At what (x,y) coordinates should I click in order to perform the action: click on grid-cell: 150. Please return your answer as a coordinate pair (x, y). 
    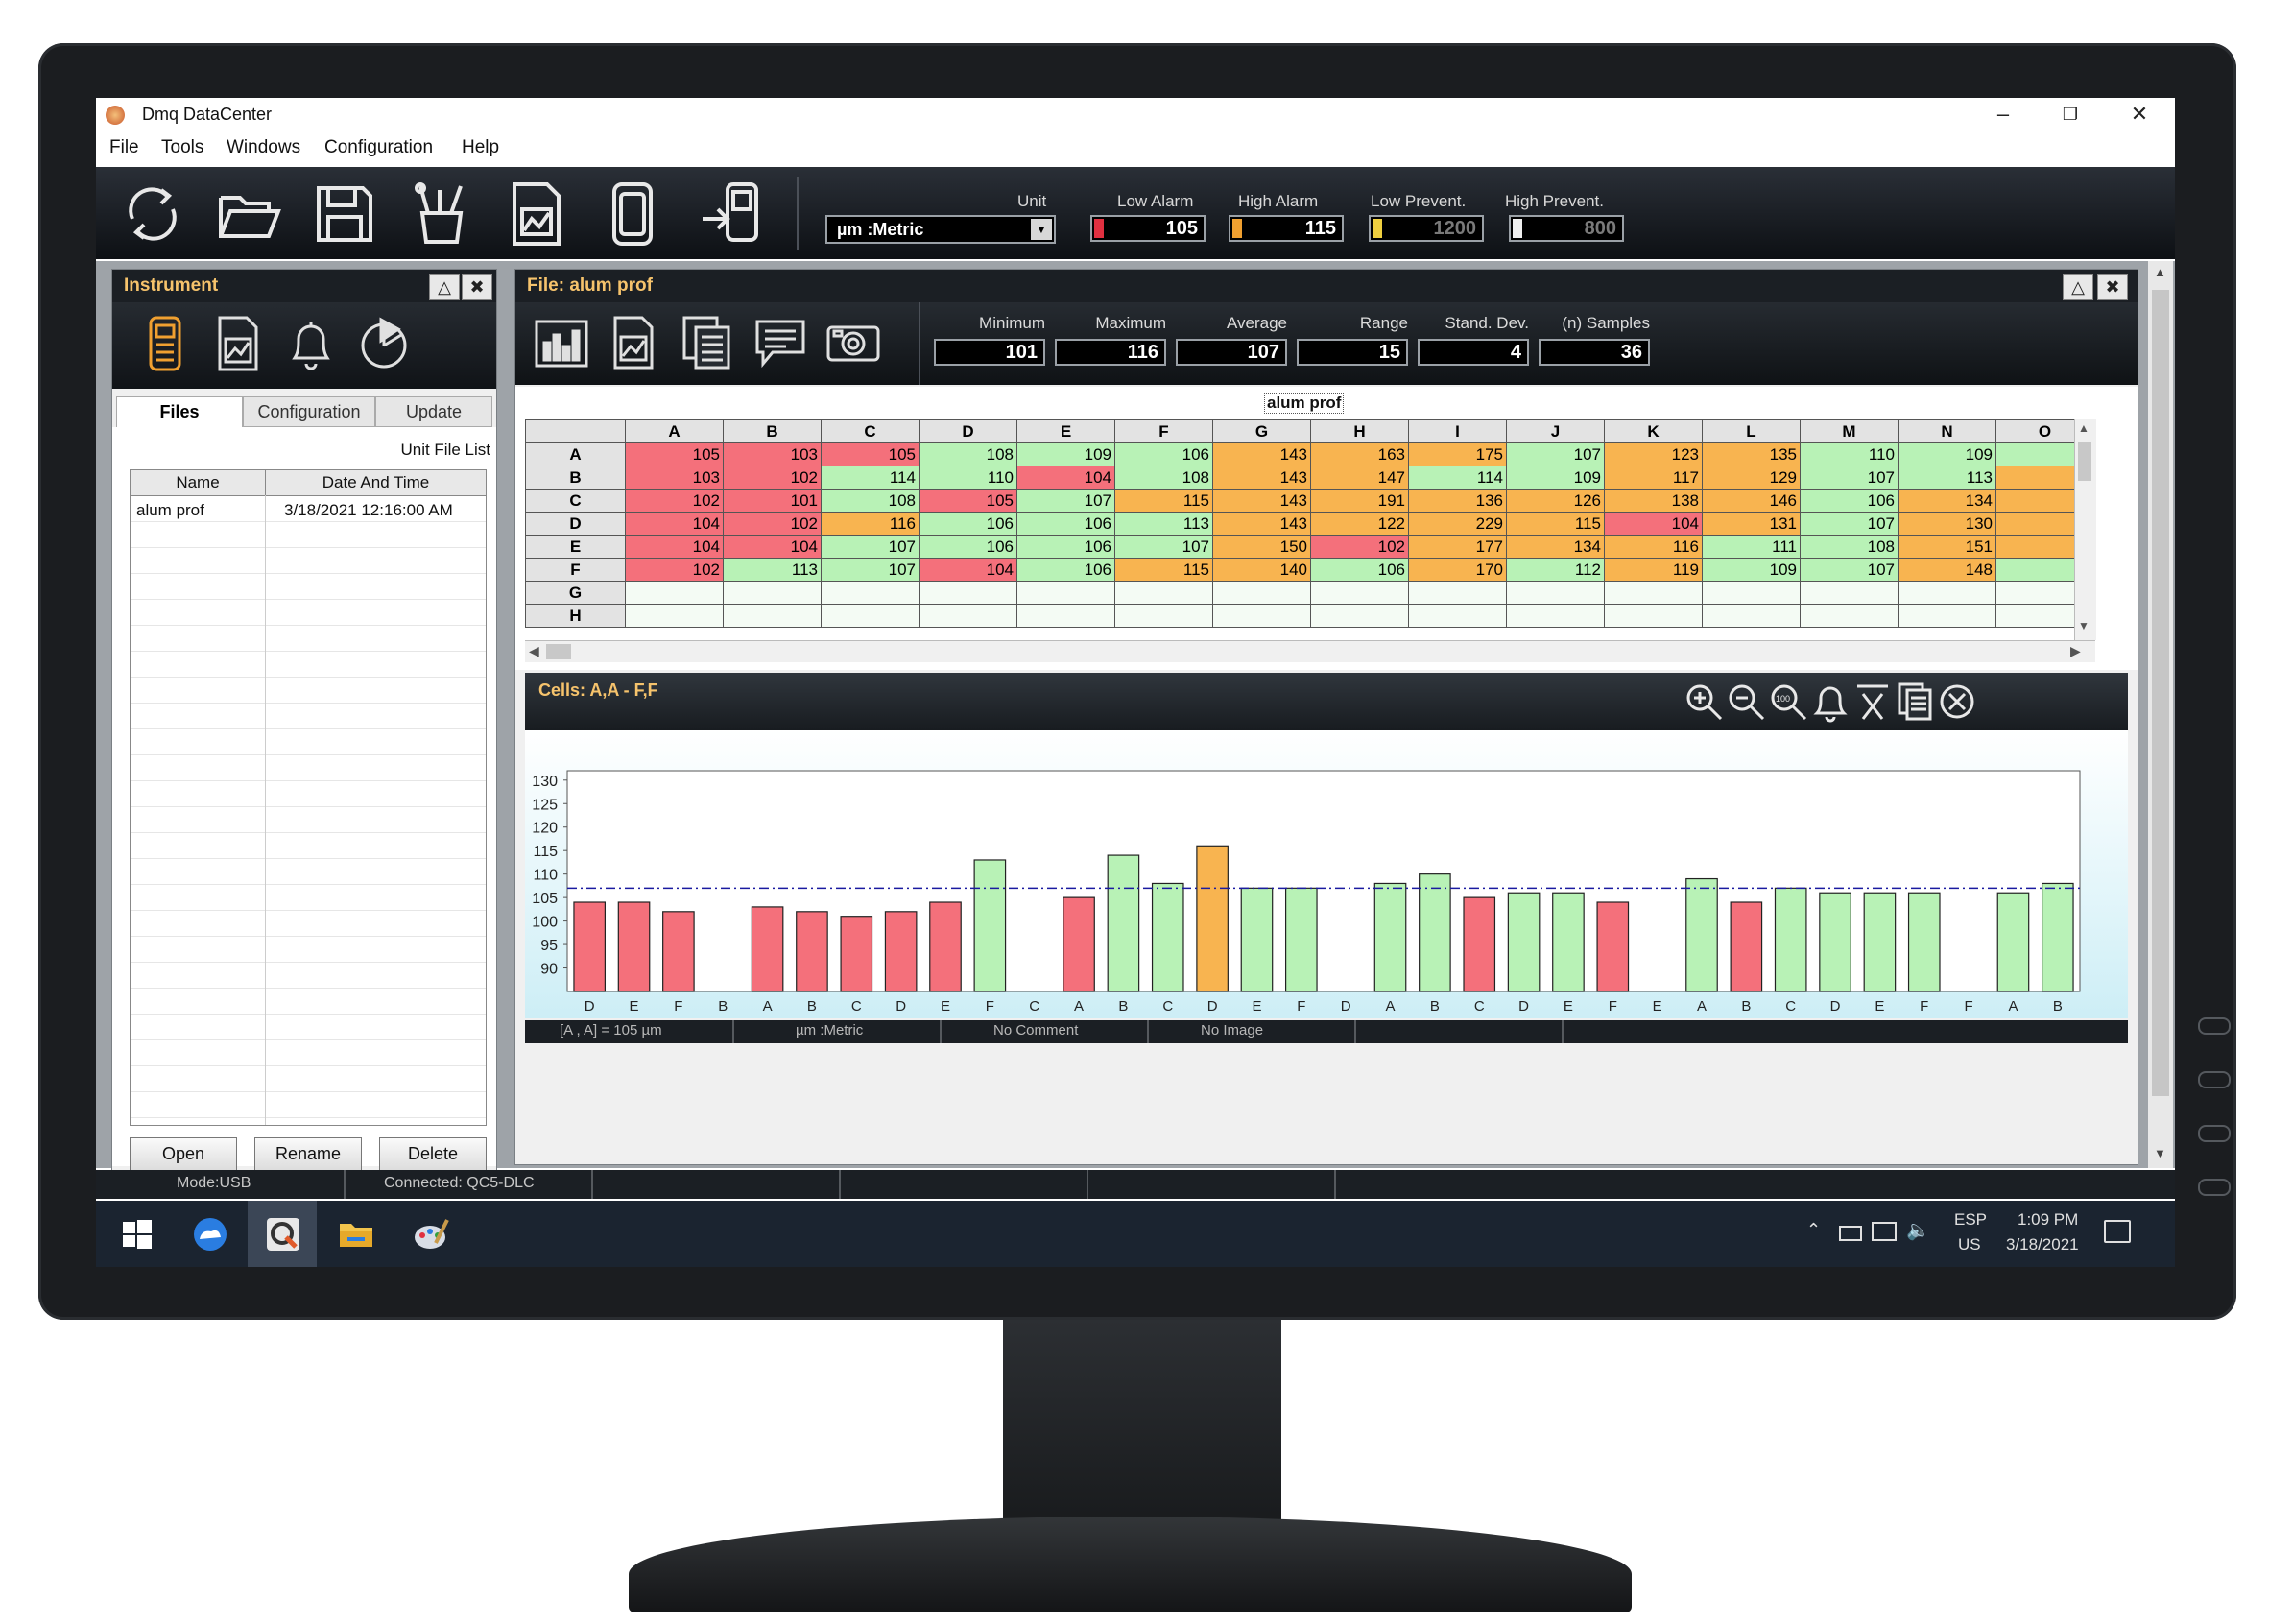
    Looking at the image, I should click on (1262, 547).